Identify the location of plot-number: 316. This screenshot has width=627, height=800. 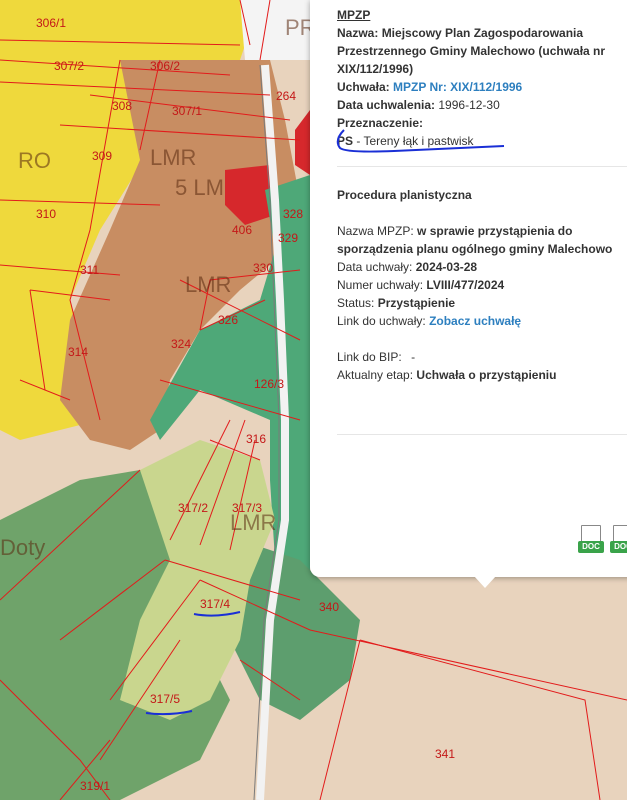
(256, 439).